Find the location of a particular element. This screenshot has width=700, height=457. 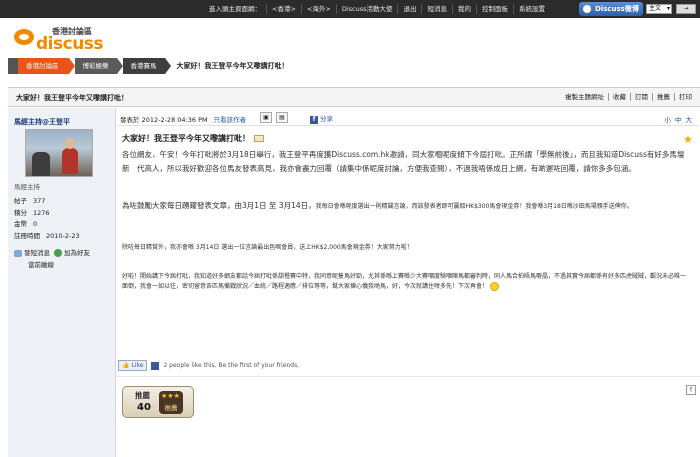

post-date-text: 發表於 2012-2-28 04:36 PM is located at coordinates (164, 120).